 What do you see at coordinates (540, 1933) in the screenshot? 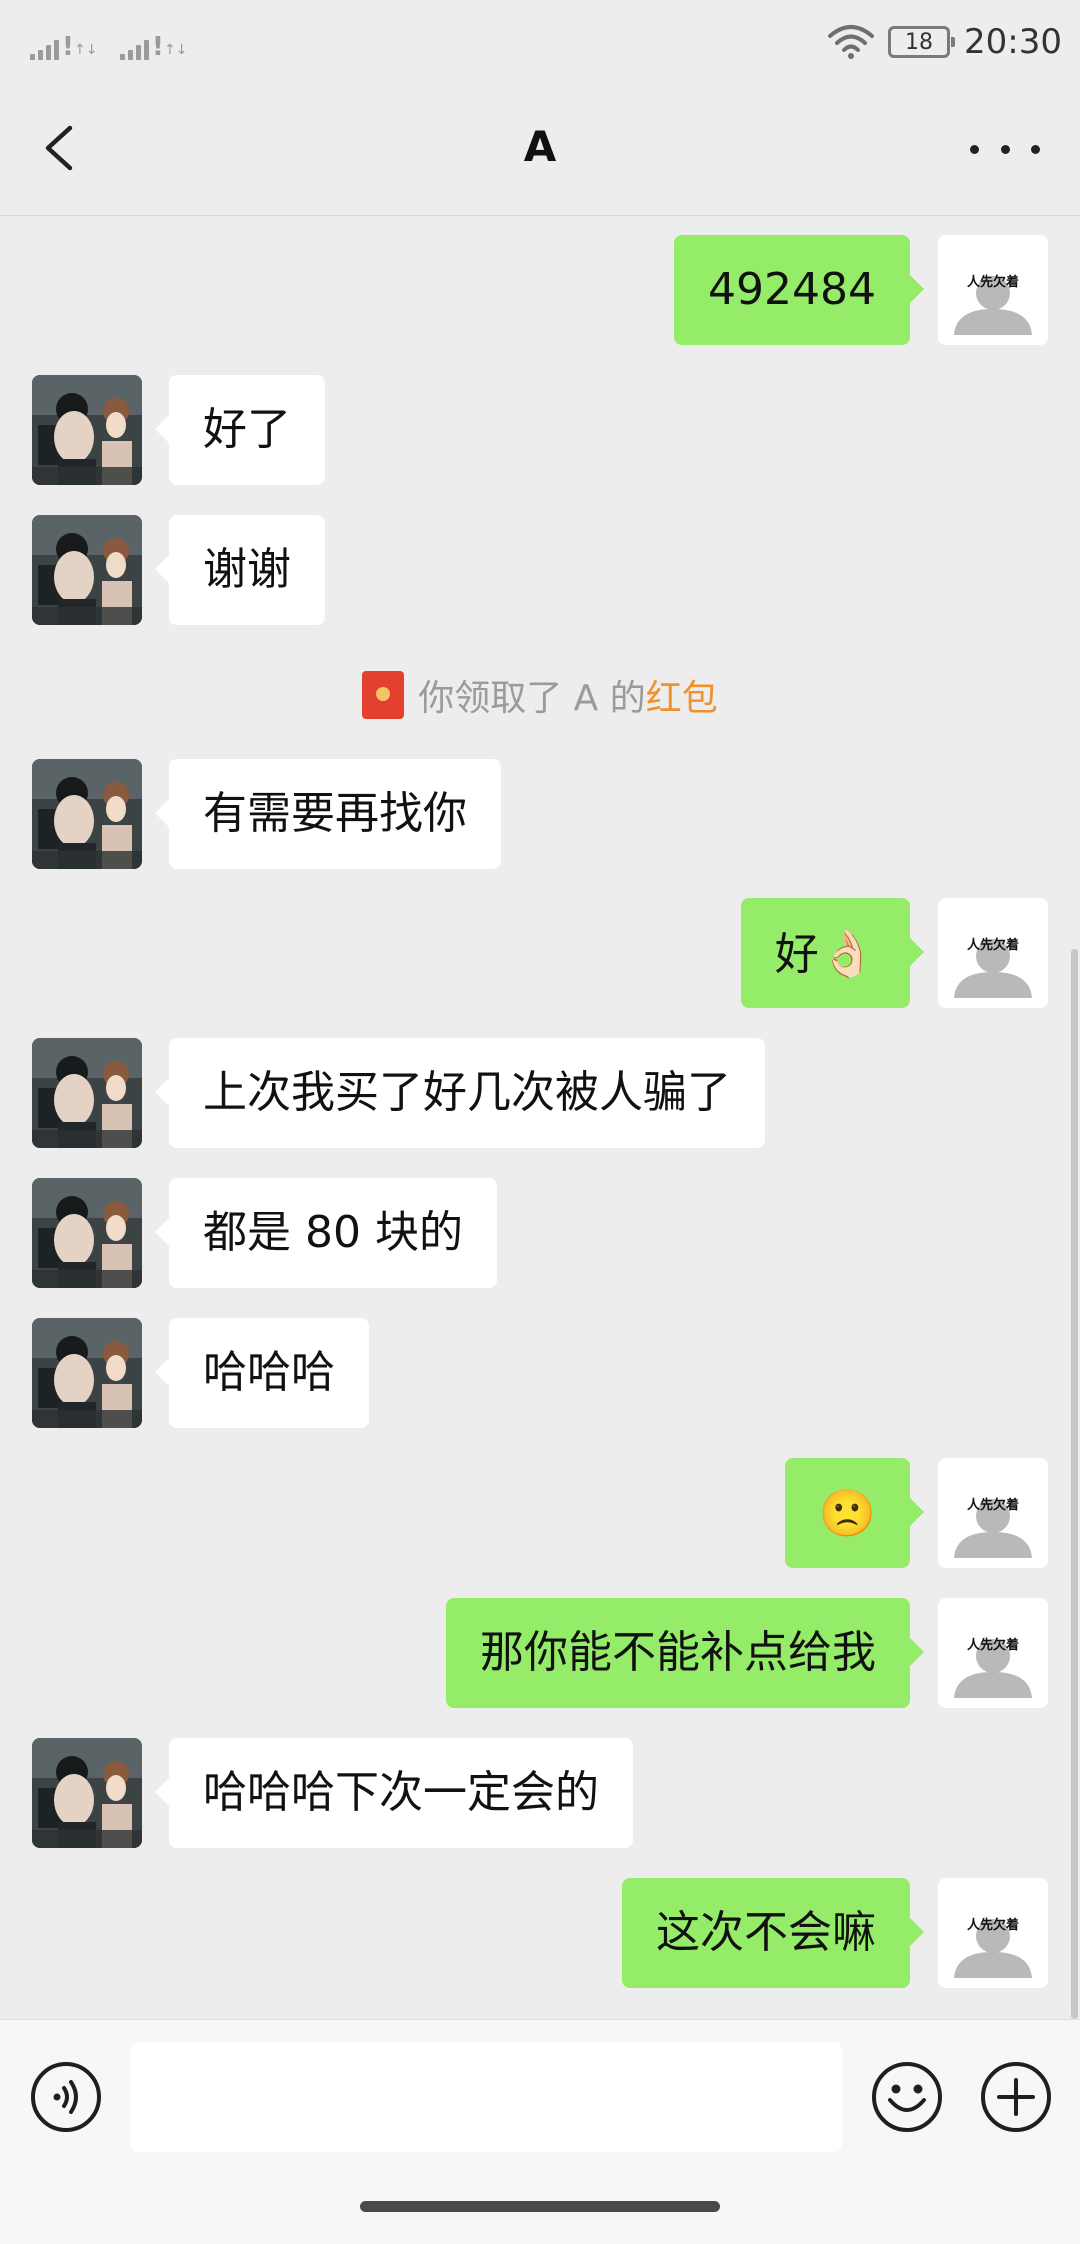
I see `message-outgoing: 这次不会嘛 人先欠着` at bounding box center [540, 1933].